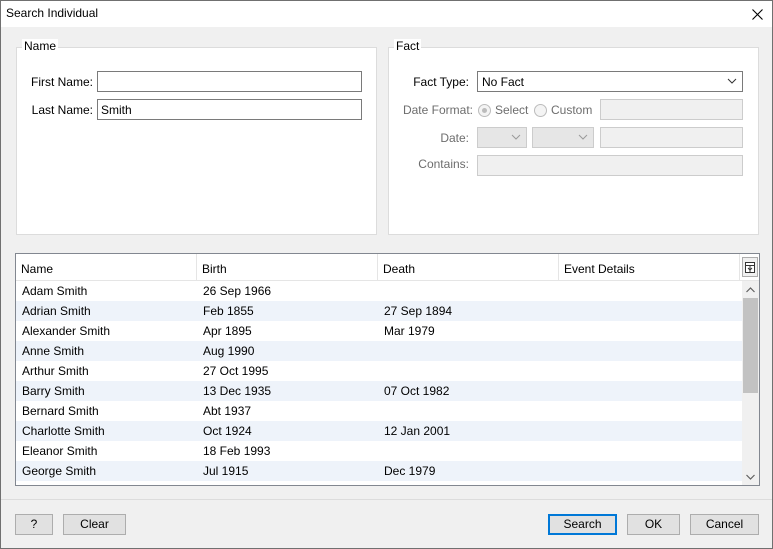 This screenshot has height=549, width=773. I want to click on table-row: Bernard Smith Abt 1937, so click(379, 411).